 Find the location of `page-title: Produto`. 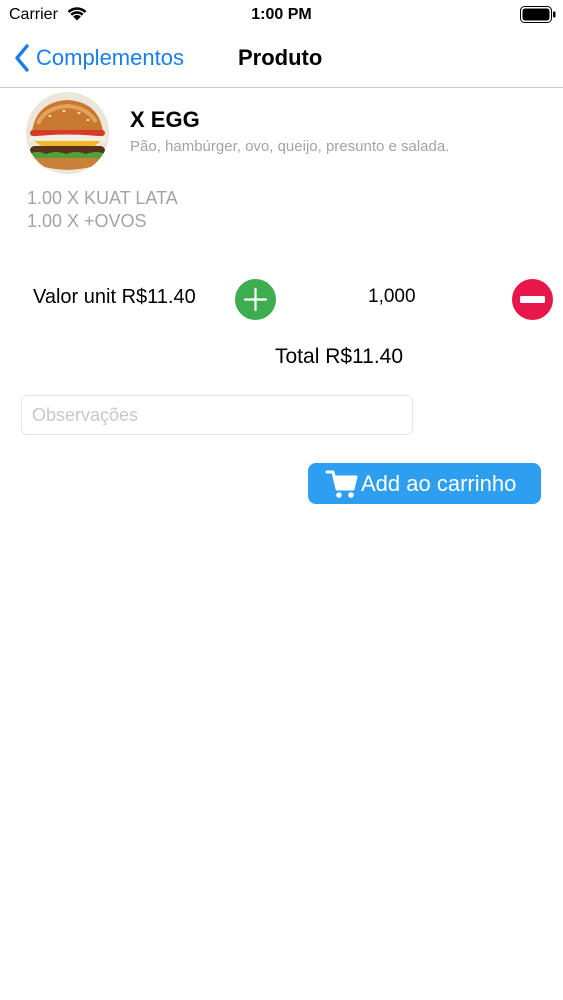

page-title: Produto is located at coordinates (280, 57).